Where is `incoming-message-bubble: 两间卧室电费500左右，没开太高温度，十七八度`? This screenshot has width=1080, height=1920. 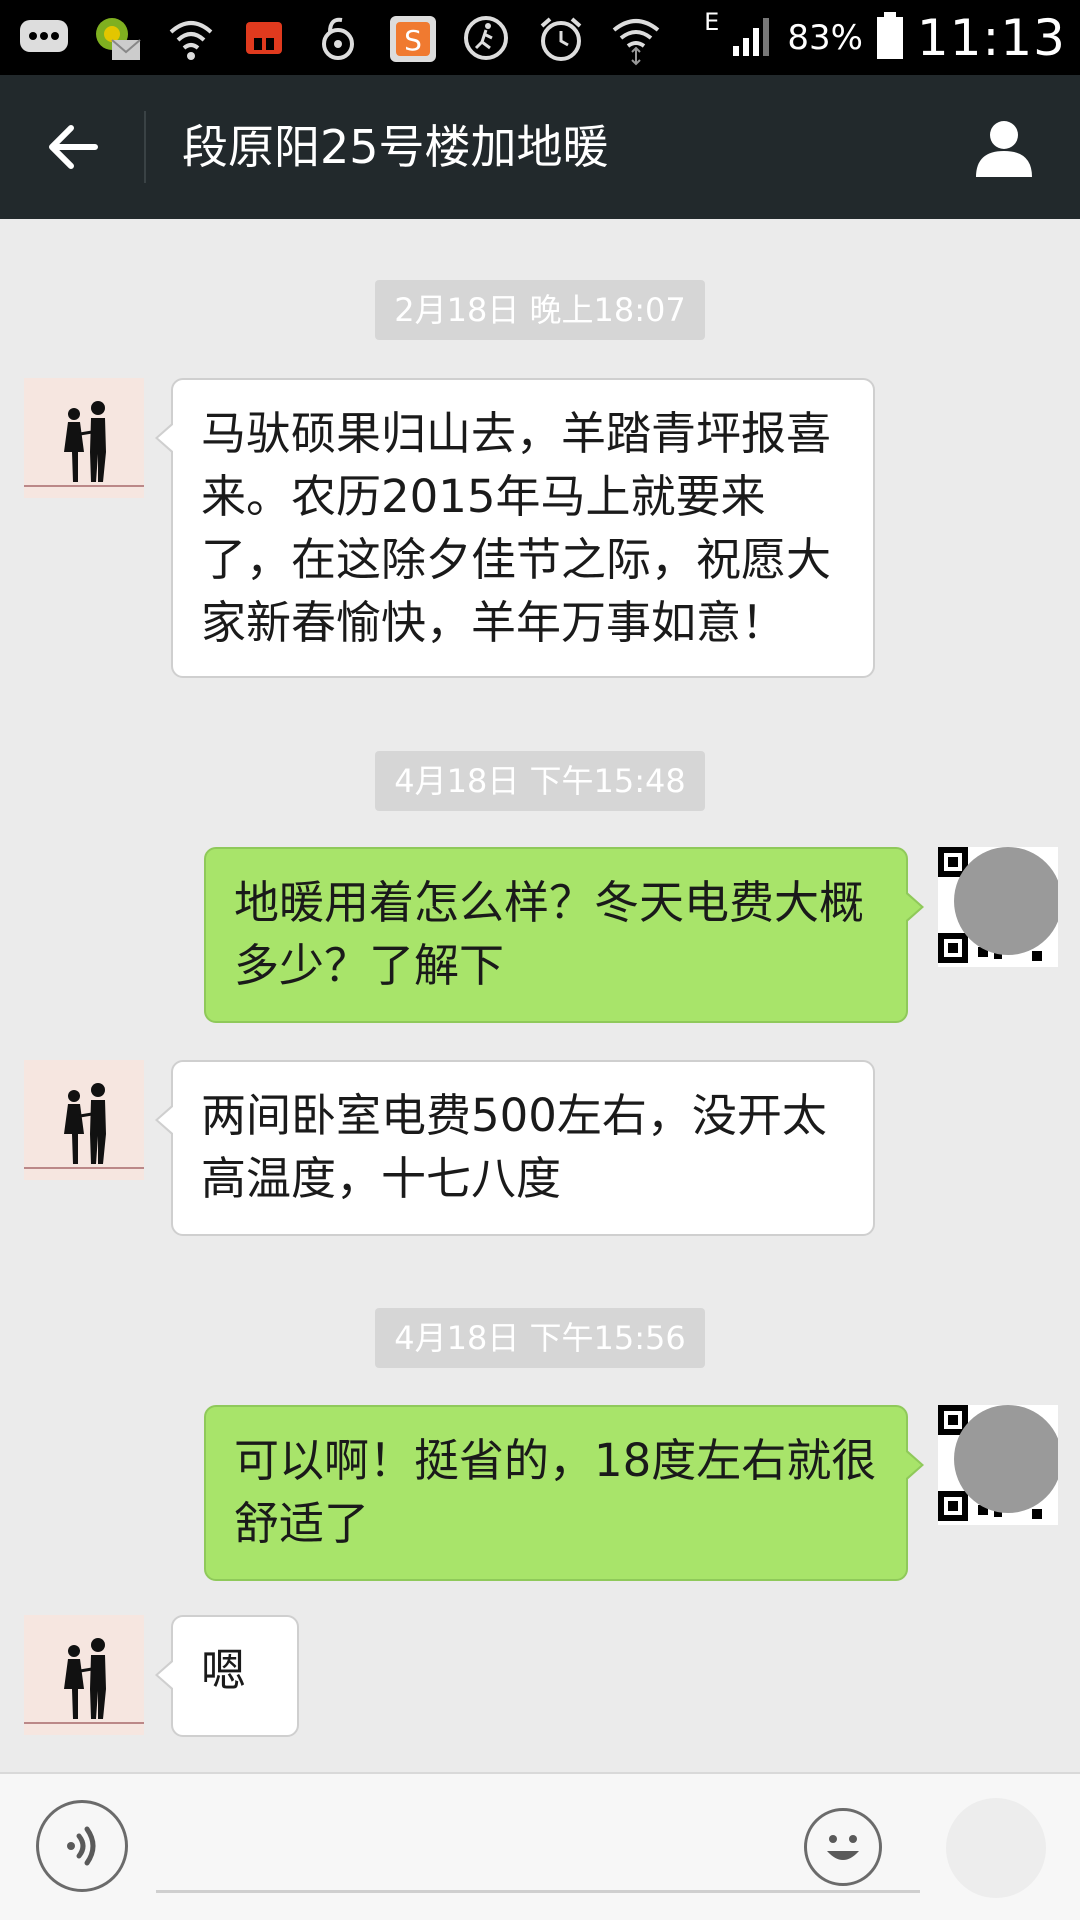
incoming-message-bubble: 两间卧室电费500左右，没开太高温度，十七八度 is located at coordinates (515, 1148).